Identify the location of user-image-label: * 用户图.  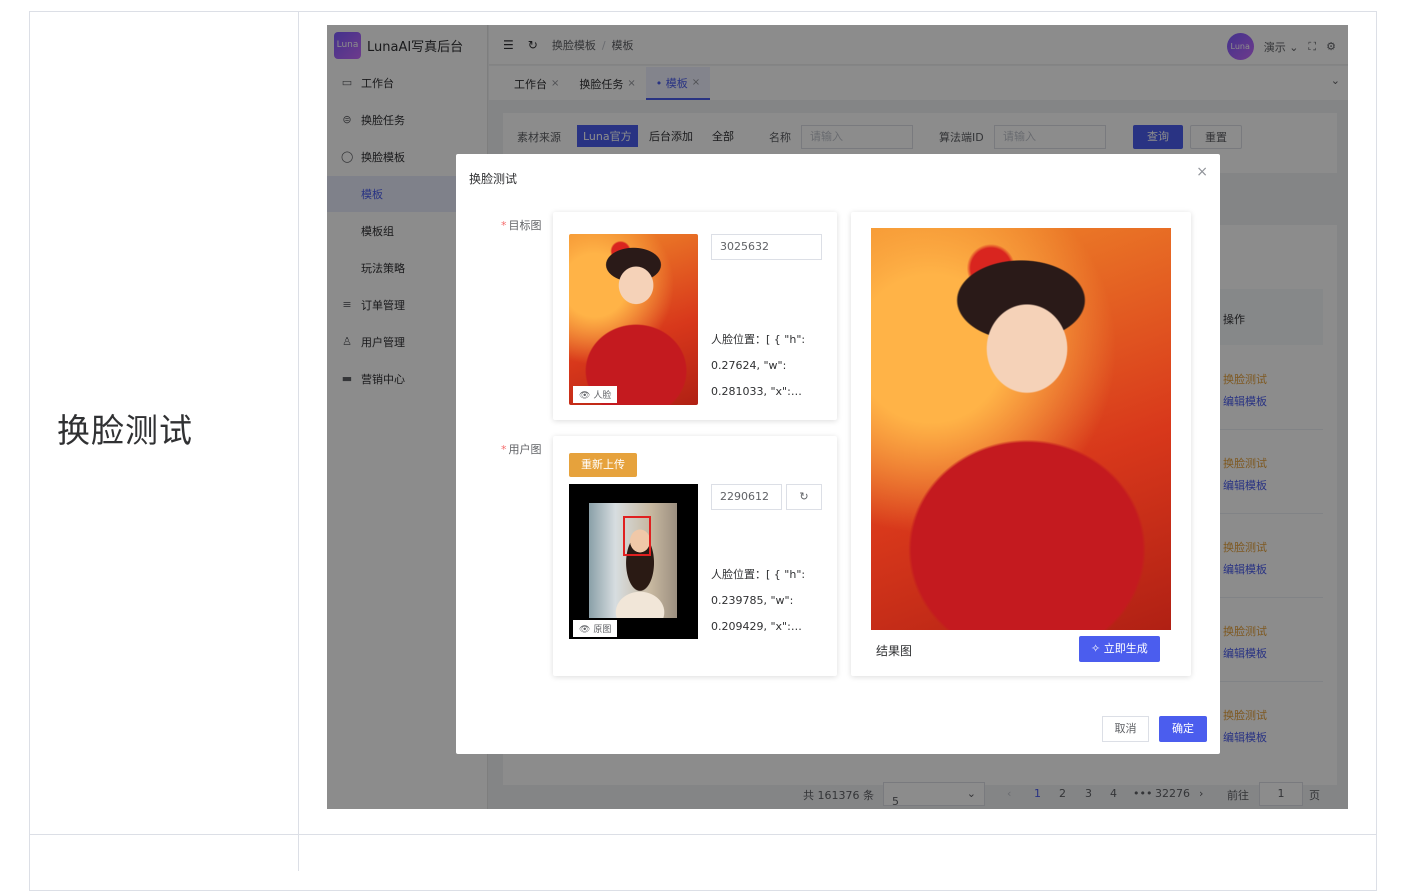
(521, 449).